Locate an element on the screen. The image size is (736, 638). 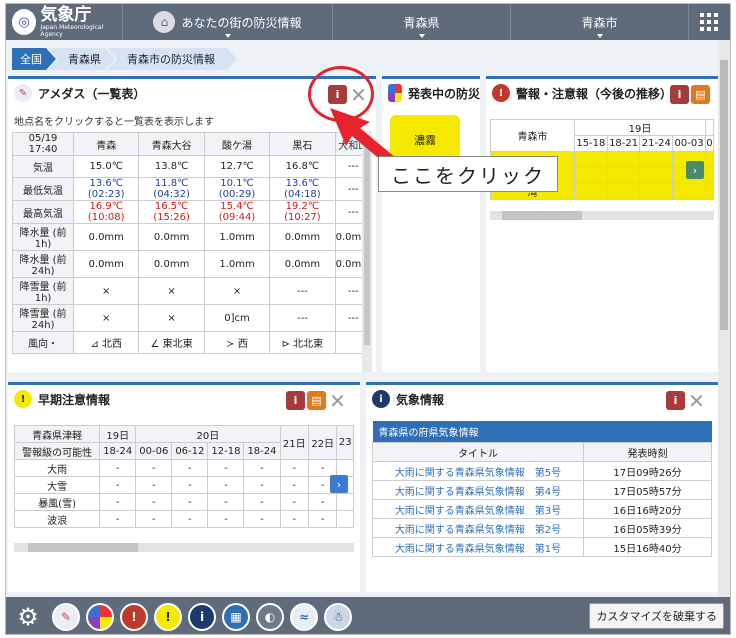
kisho-row: 大雨に関する青森県気象情報 第4号 17日05時57分 is located at coordinates (542, 490).